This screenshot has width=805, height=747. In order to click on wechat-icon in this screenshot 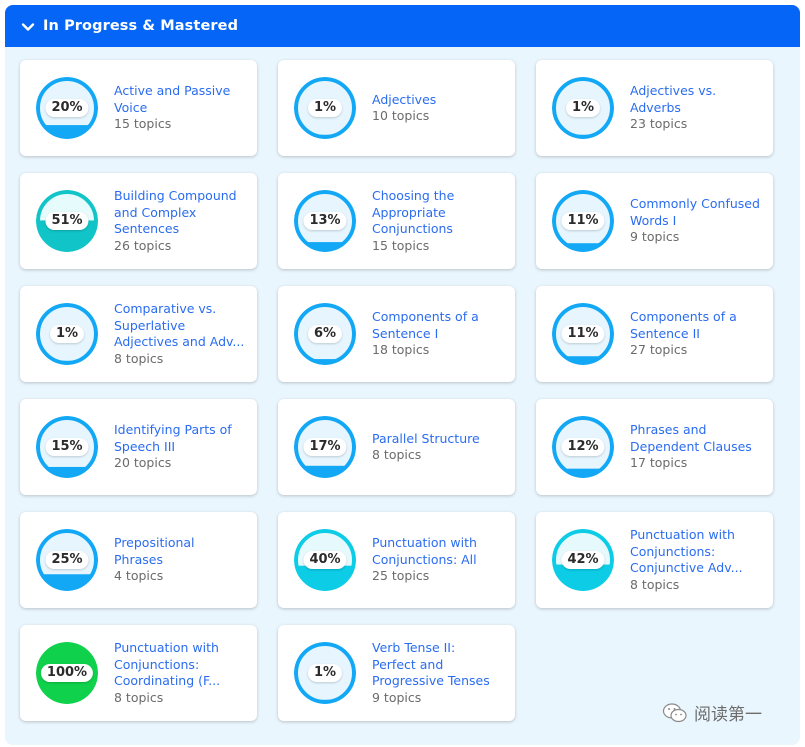, I will do `click(674, 712)`.